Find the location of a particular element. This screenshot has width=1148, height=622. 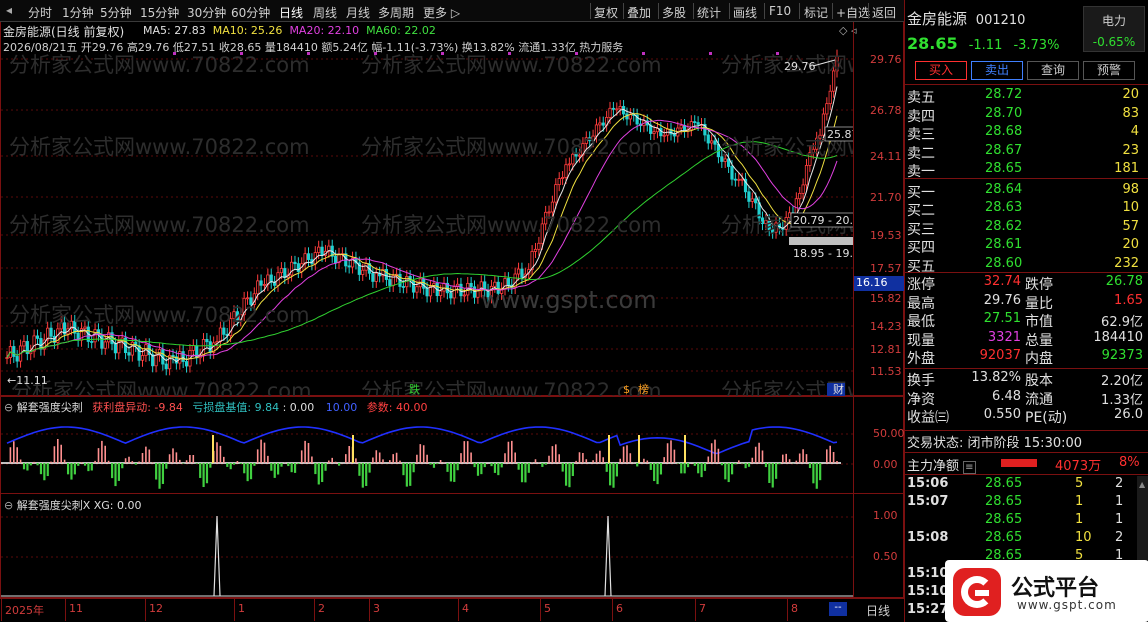

toolbar-btn-0: 复权 is located at coordinates (606, 12).